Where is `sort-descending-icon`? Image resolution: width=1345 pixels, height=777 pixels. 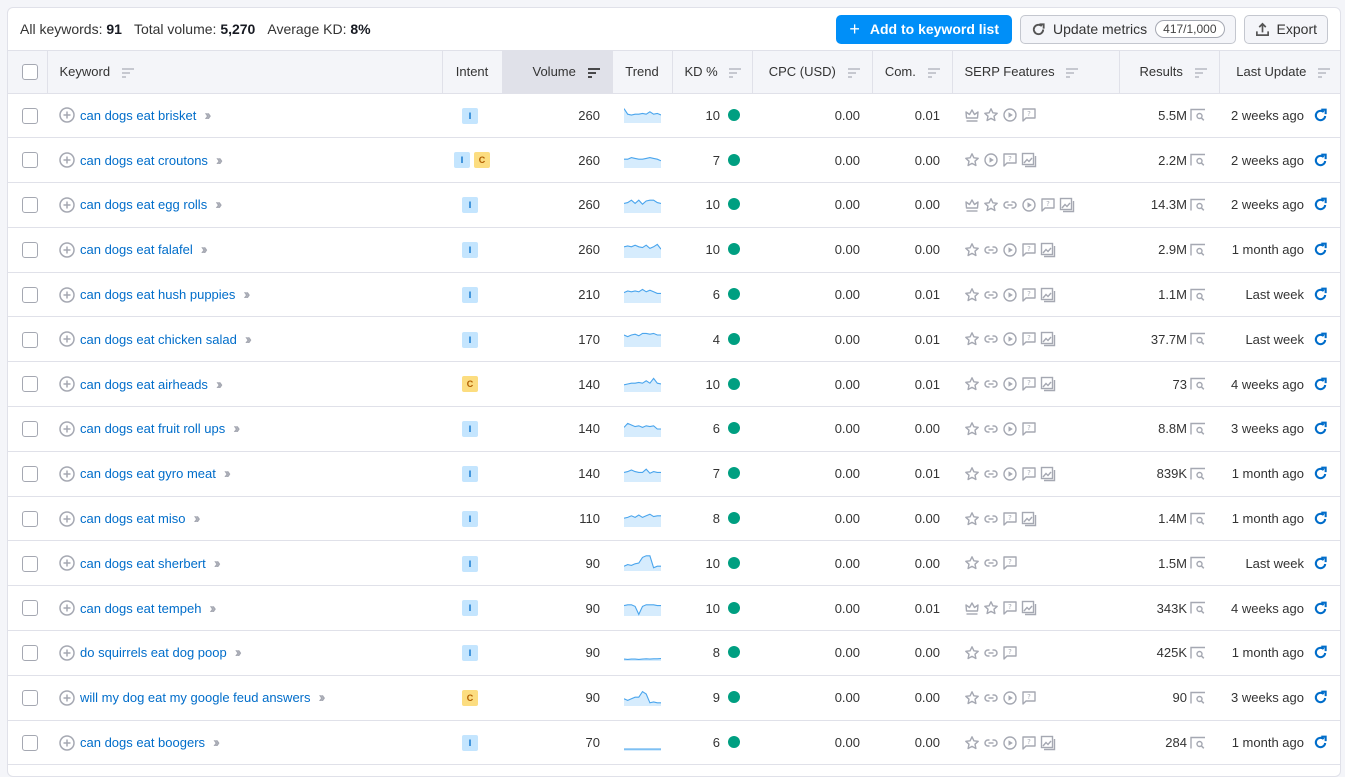 sort-descending-icon is located at coordinates (593, 72).